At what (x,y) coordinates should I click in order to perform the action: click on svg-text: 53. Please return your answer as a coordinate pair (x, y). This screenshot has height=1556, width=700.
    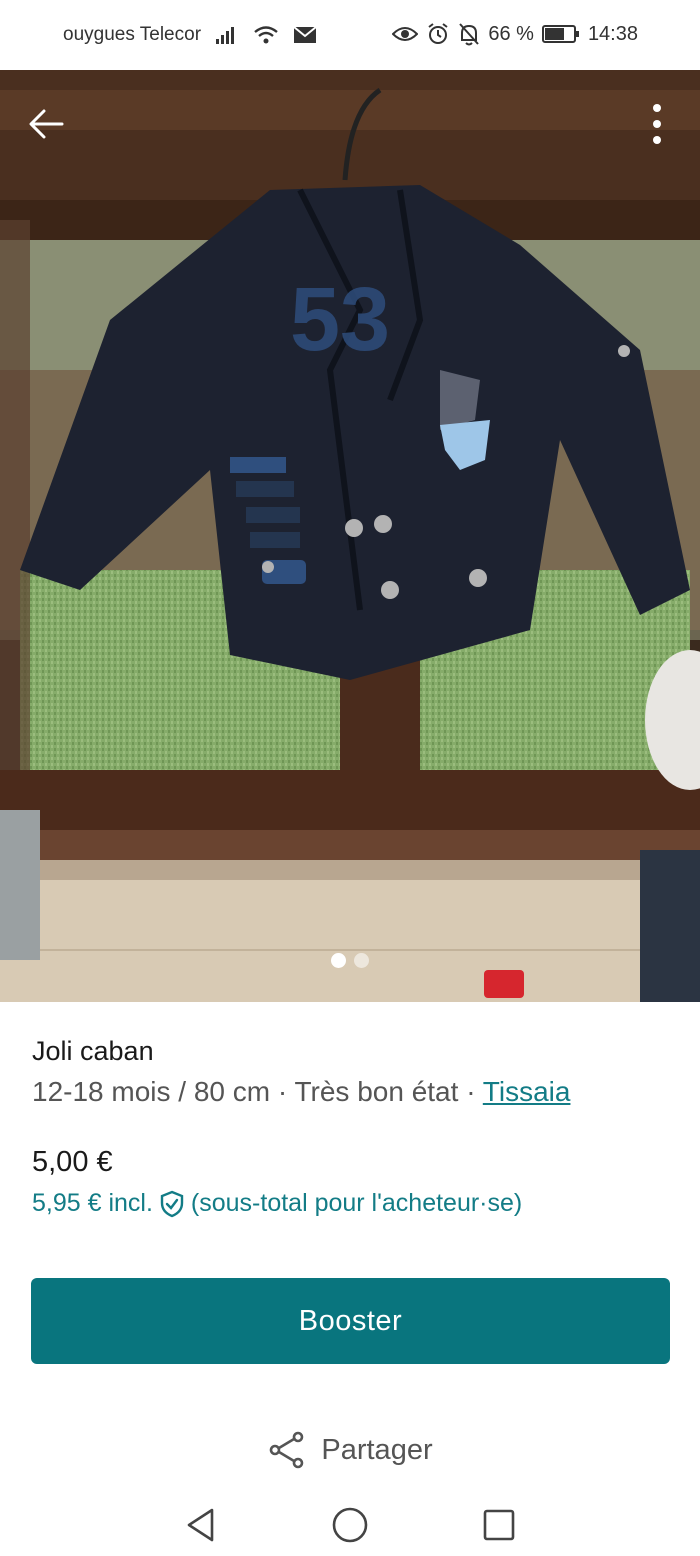
    Looking at the image, I should click on (340, 320).